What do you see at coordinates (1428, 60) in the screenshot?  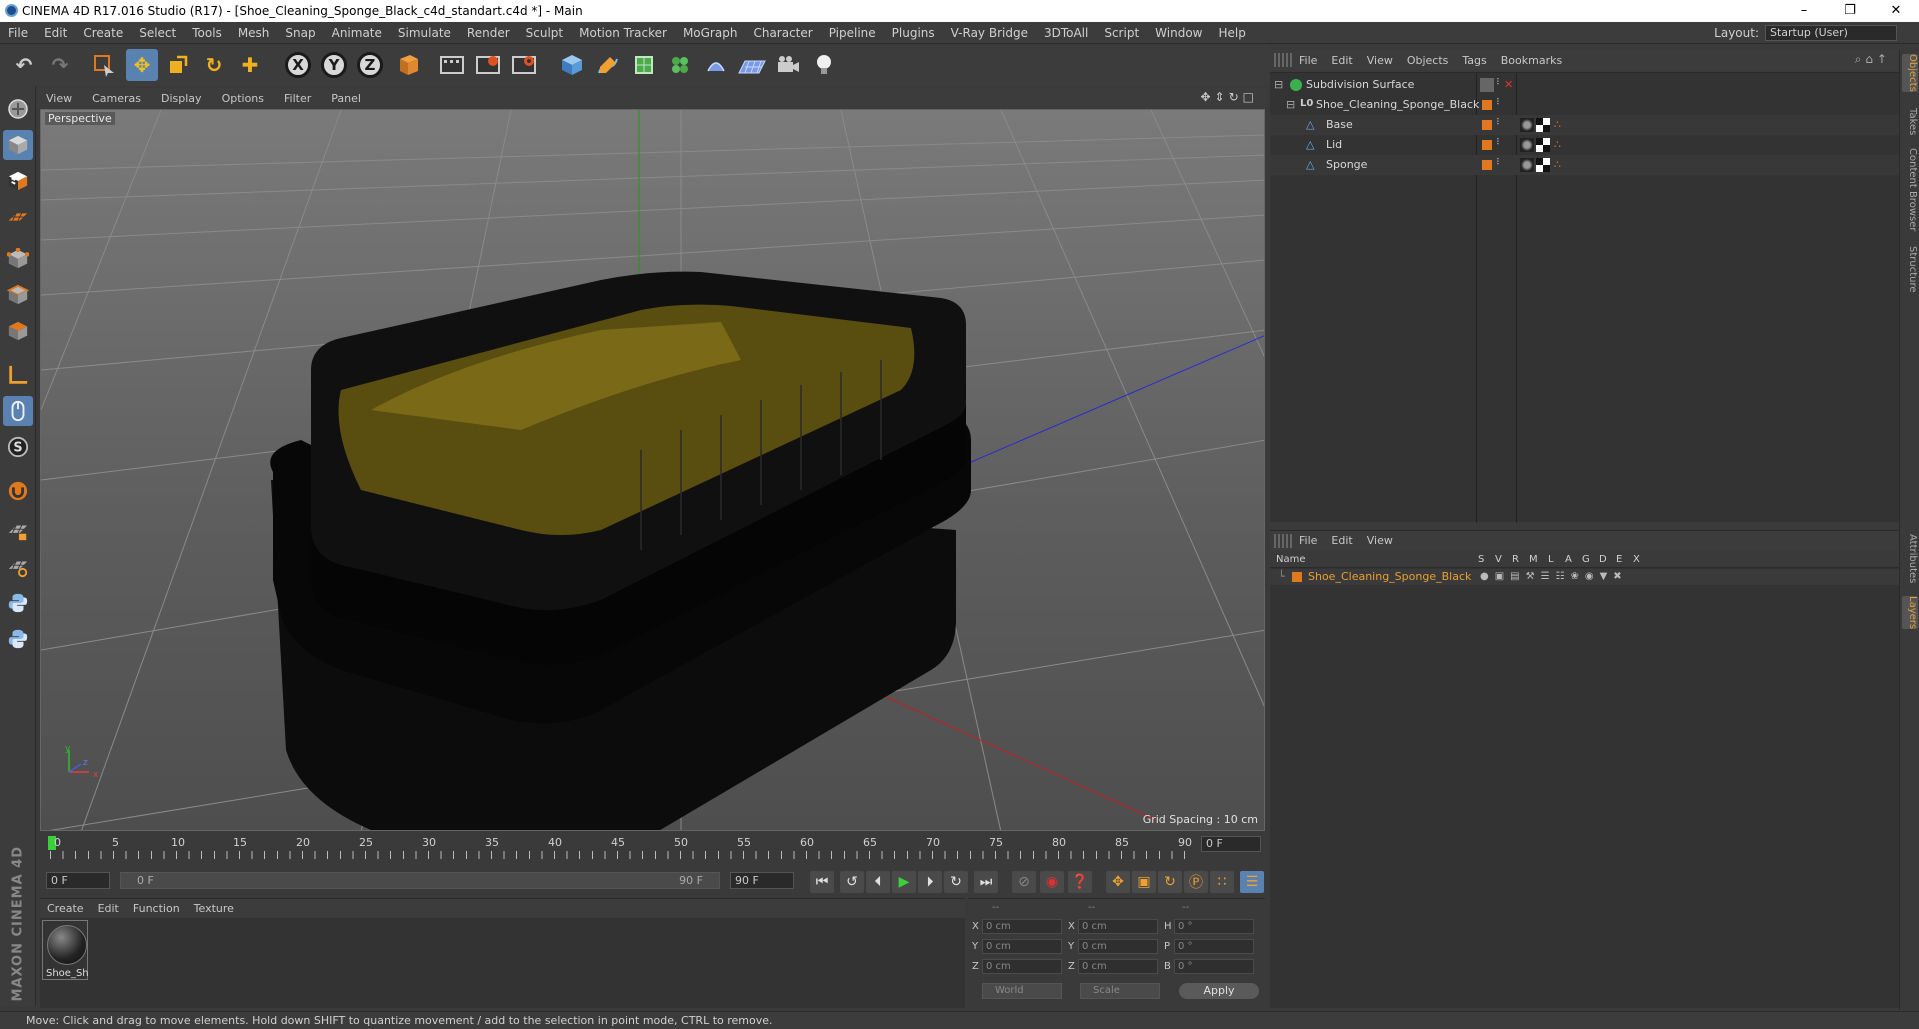 I see `objects-menu-objects: Objects` at bounding box center [1428, 60].